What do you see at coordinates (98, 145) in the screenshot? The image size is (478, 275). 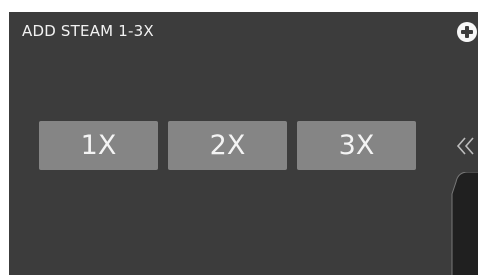 I see `steam-1x-button: 1X` at bounding box center [98, 145].